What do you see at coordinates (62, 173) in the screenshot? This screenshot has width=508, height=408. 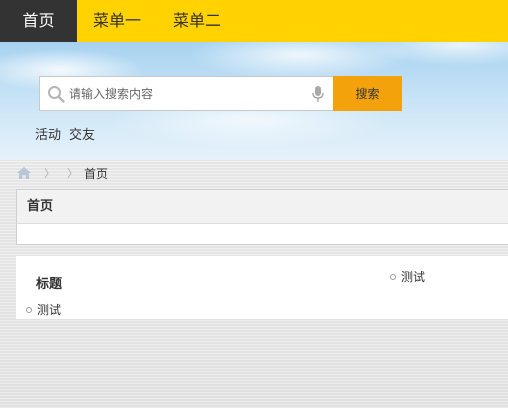 I see `breadcrumb: 〉 〉 首页` at bounding box center [62, 173].